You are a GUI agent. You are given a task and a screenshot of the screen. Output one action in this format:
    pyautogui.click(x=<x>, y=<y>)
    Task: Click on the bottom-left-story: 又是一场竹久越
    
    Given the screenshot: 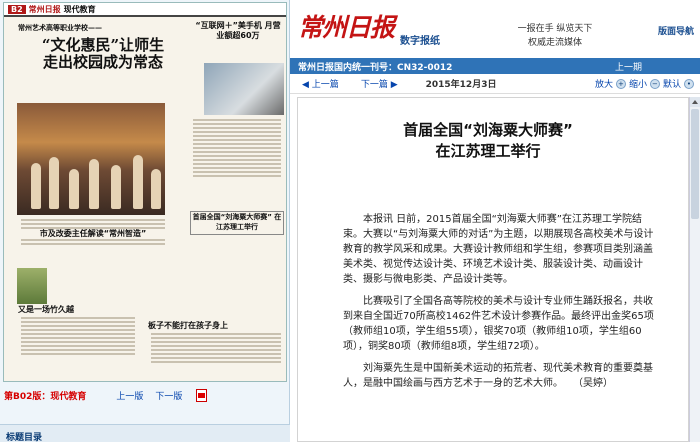 What is the action you would take?
    pyautogui.click(x=78, y=343)
    